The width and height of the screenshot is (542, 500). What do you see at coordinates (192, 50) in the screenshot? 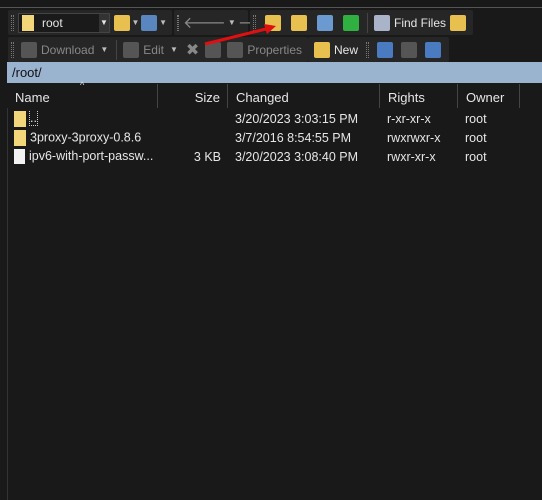
I see `delete-icon: ✖` at bounding box center [192, 50].